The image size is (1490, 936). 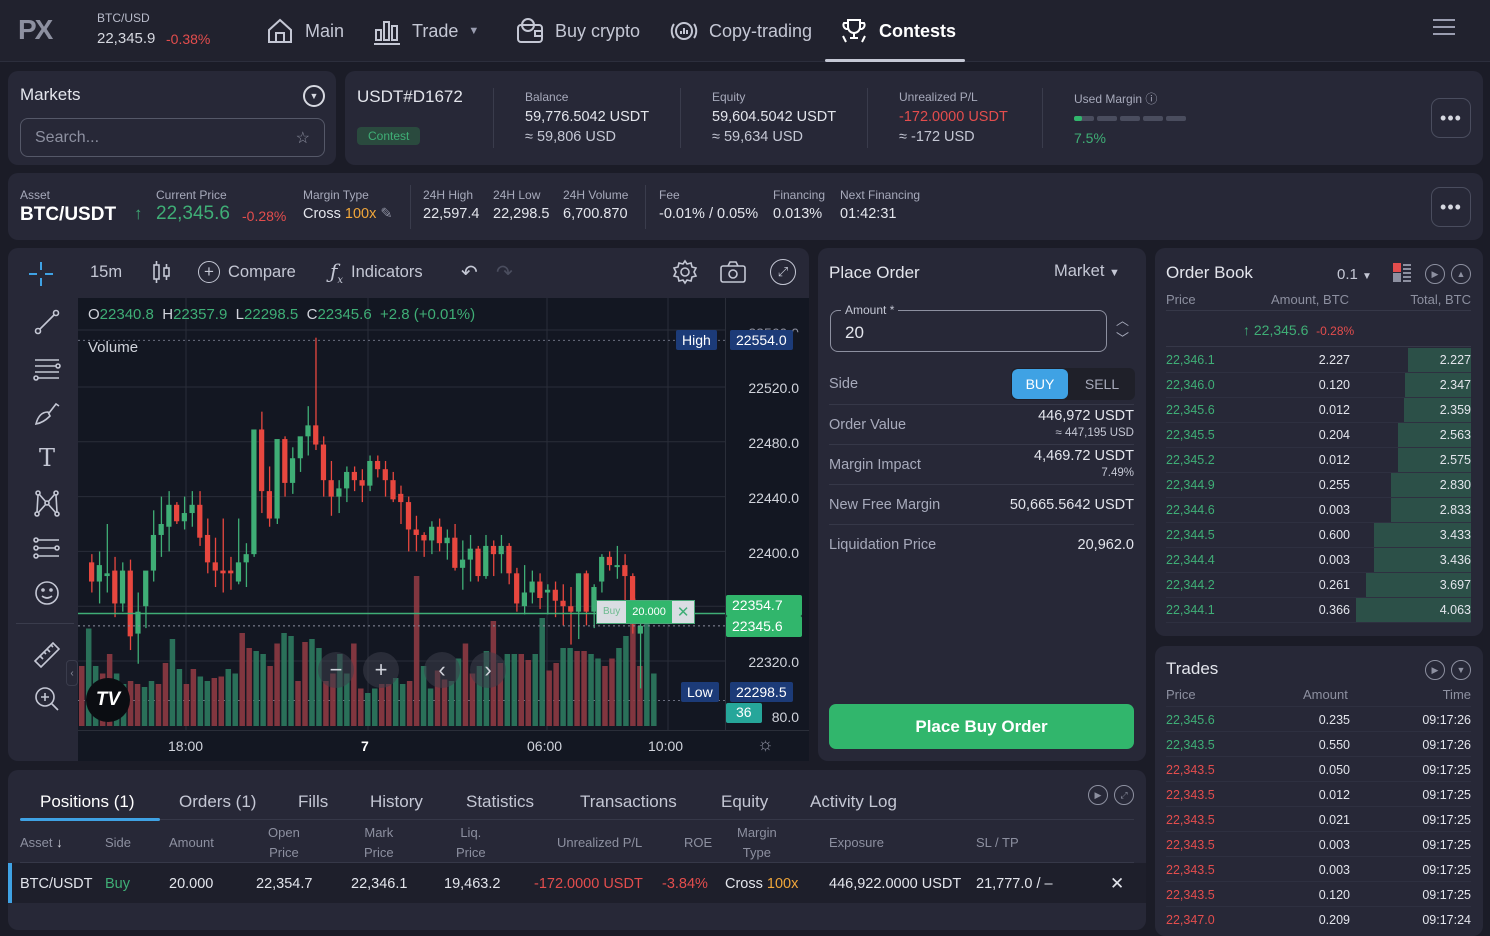 I want to click on order-type-select: Market ▼, so click(x=1087, y=271).